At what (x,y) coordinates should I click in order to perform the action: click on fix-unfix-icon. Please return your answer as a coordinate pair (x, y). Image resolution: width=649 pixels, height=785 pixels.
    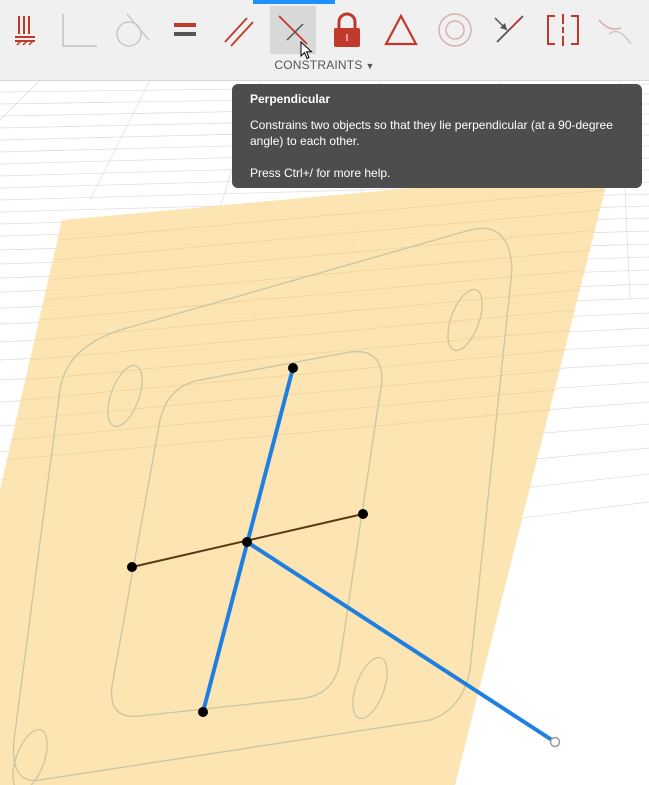
    Looking at the image, I should click on (25, 31).